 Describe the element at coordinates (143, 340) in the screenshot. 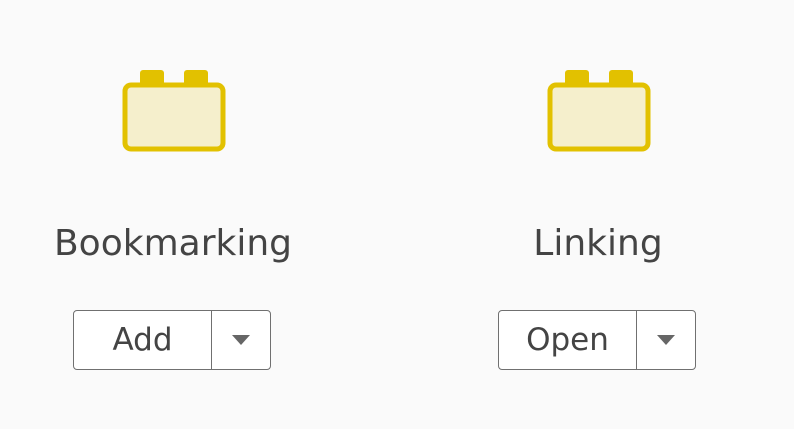

I see `add-button: Add` at that location.